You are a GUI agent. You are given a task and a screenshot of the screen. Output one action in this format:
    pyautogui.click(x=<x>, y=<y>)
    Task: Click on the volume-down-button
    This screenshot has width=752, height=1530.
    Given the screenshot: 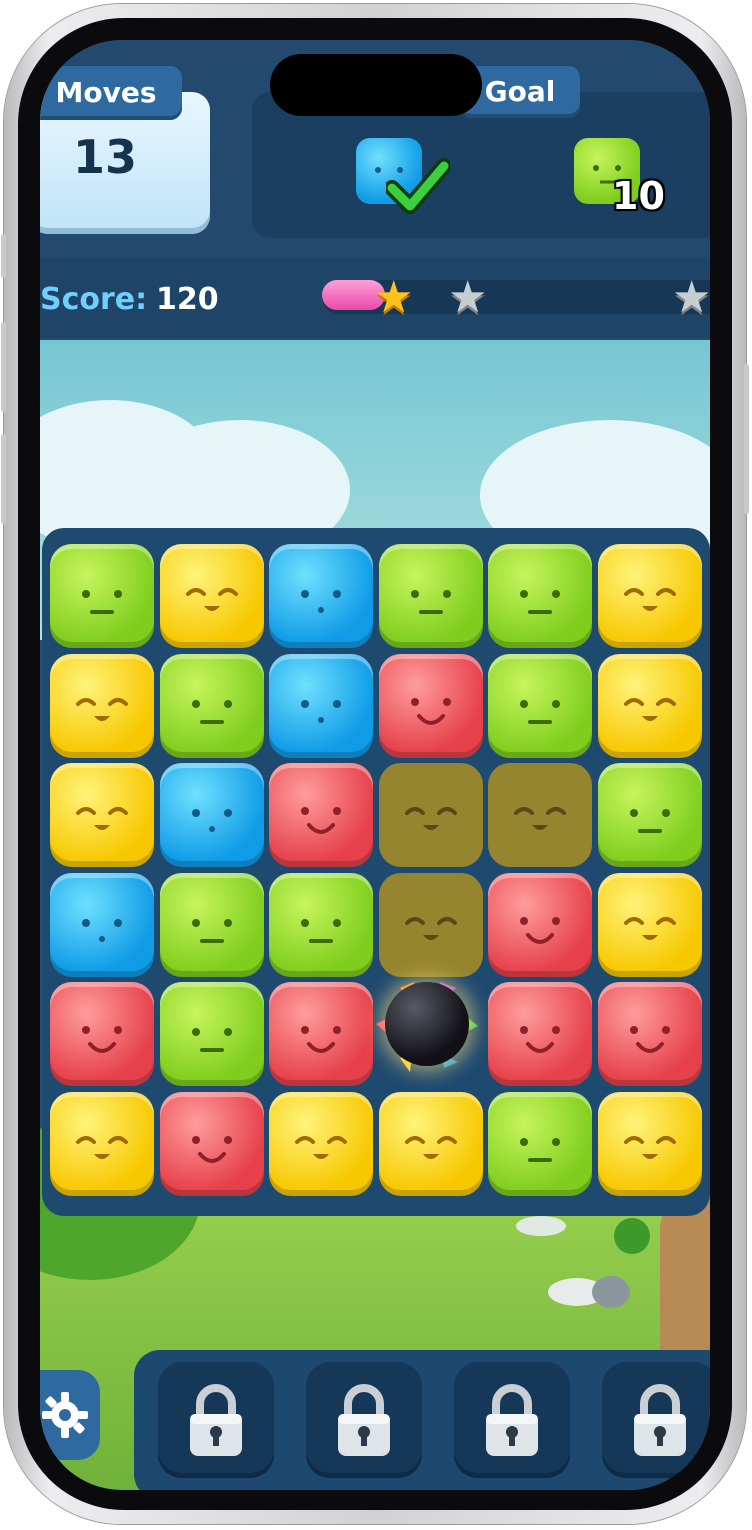 What is the action you would take?
    pyautogui.click(x=3, y=479)
    